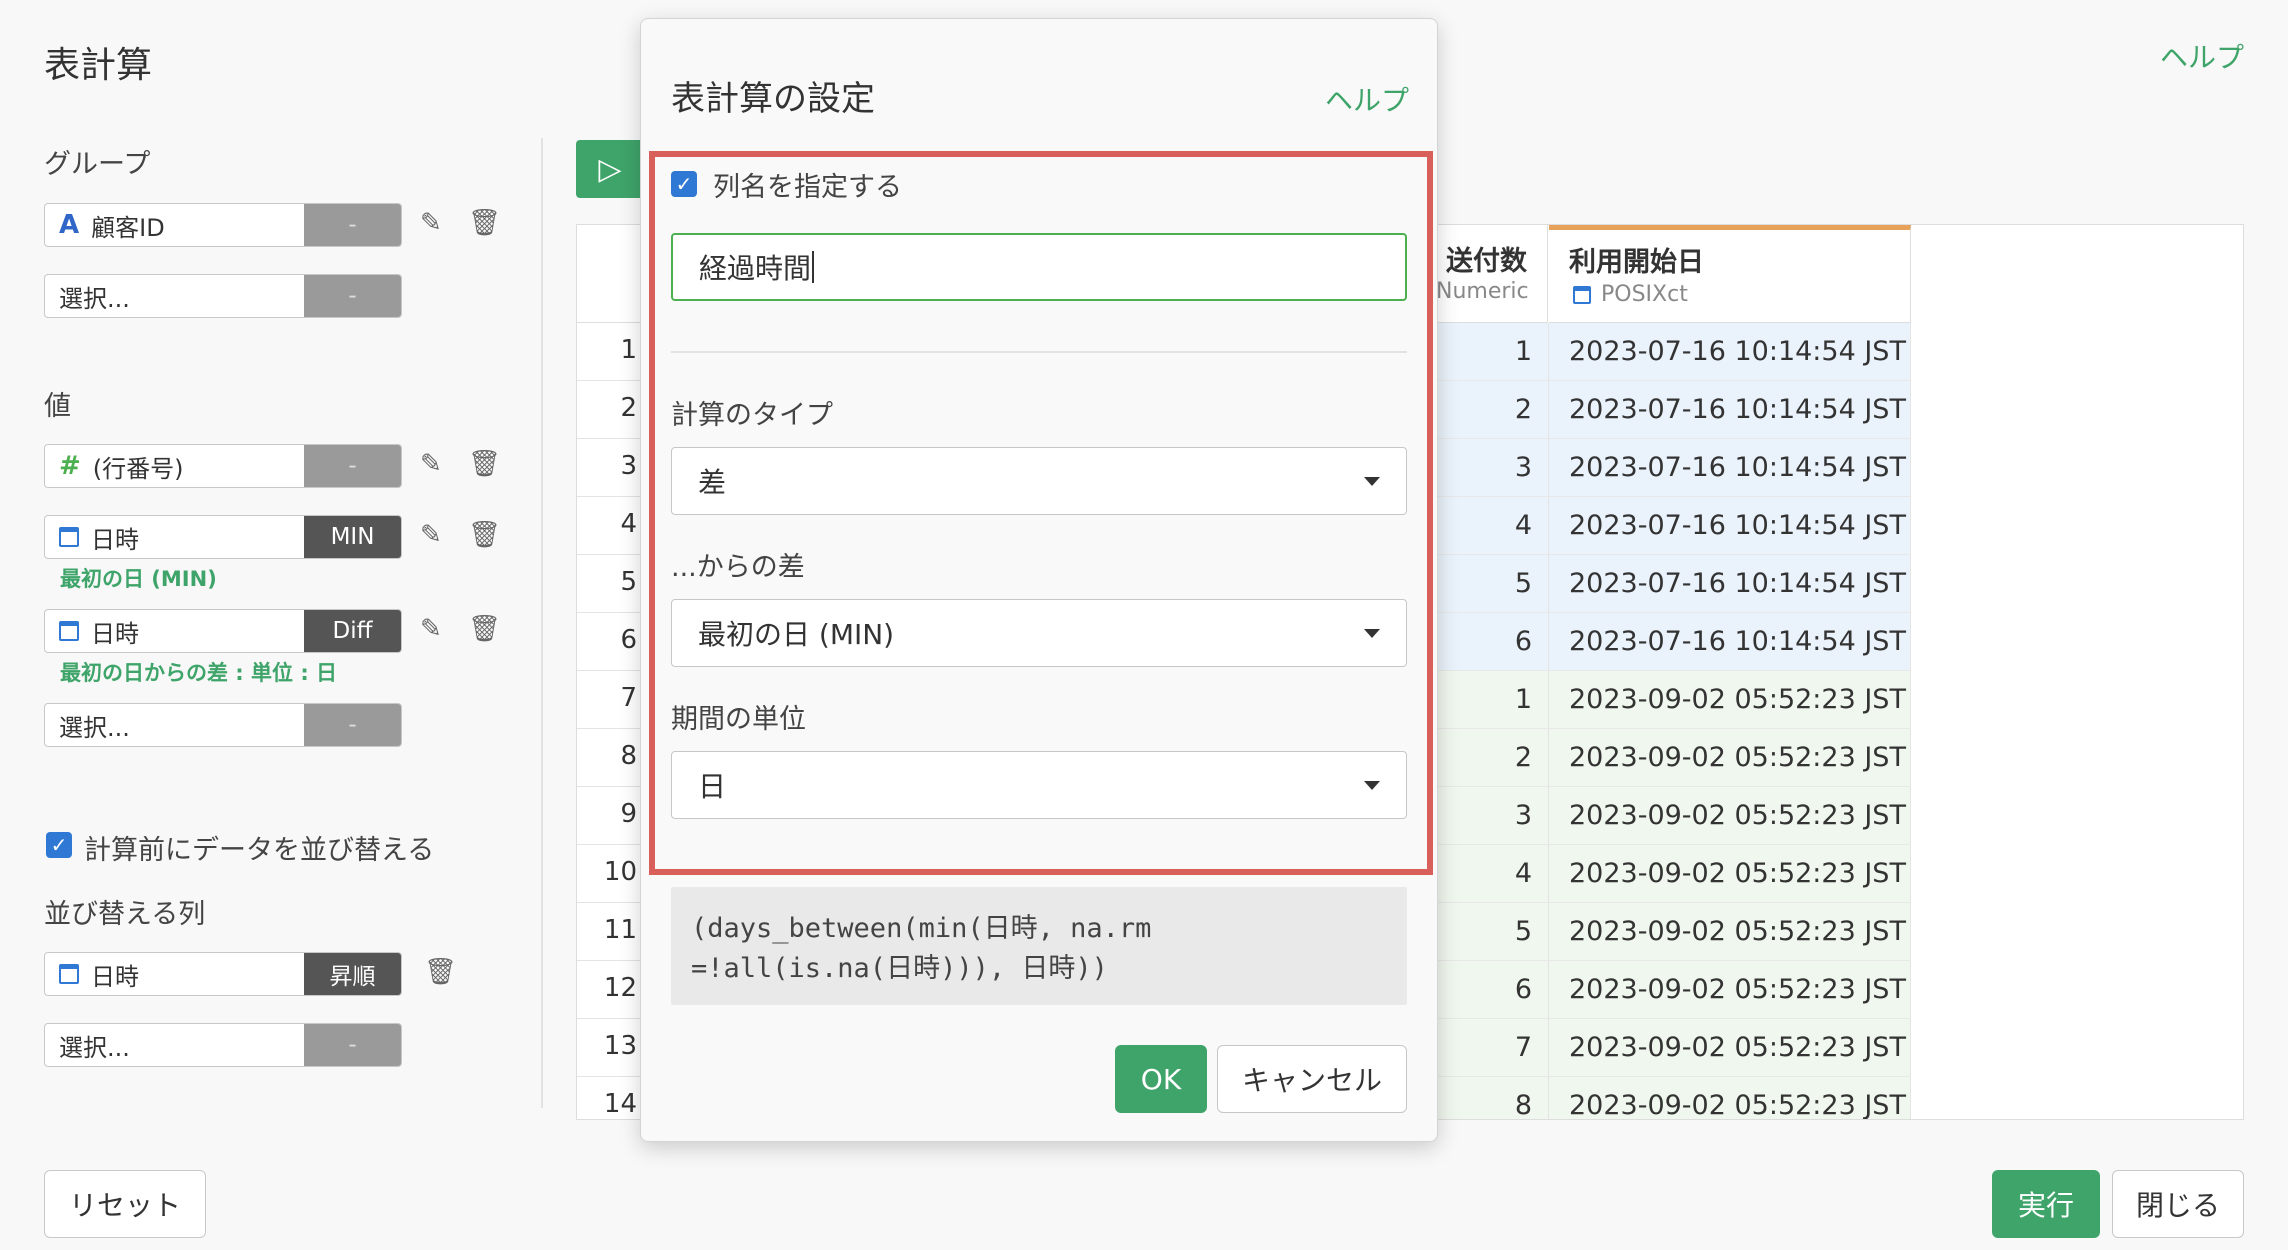  What do you see at coordinates (620, 872) in the screenshot?
I see `row-number: 10` at bounding box center [620, 872].